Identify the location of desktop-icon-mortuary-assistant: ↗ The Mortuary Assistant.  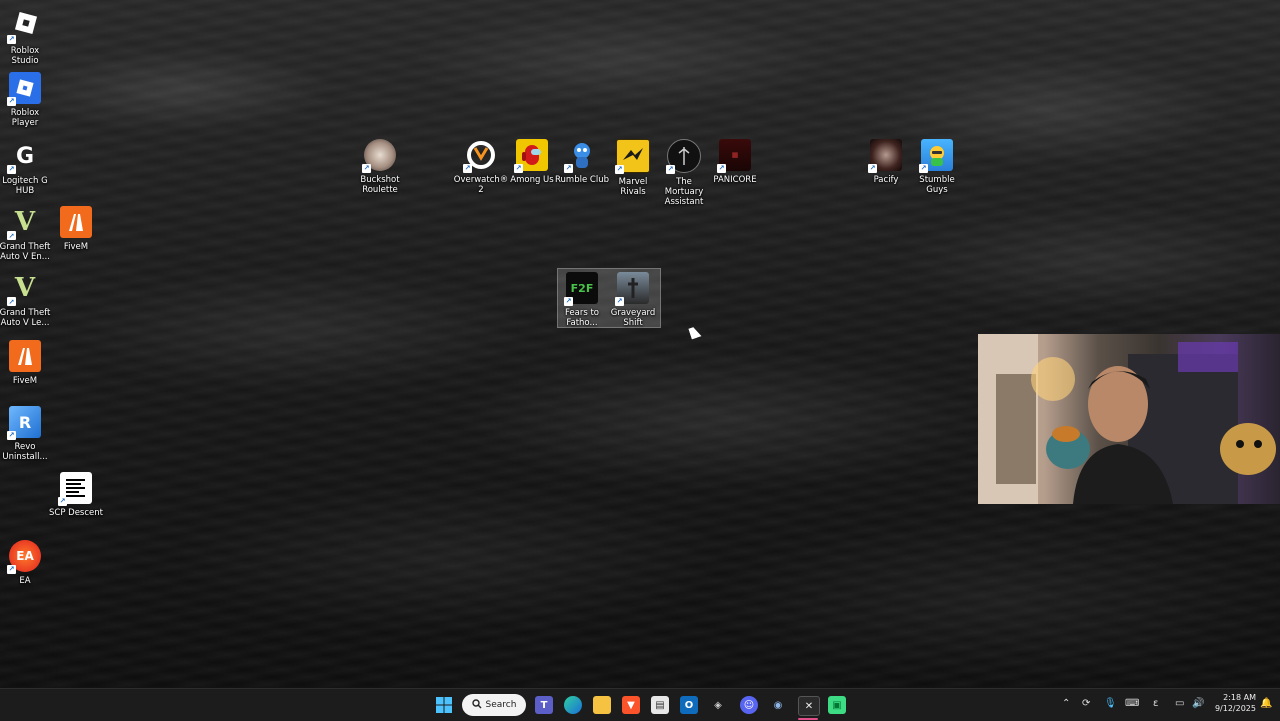
(684, 173).